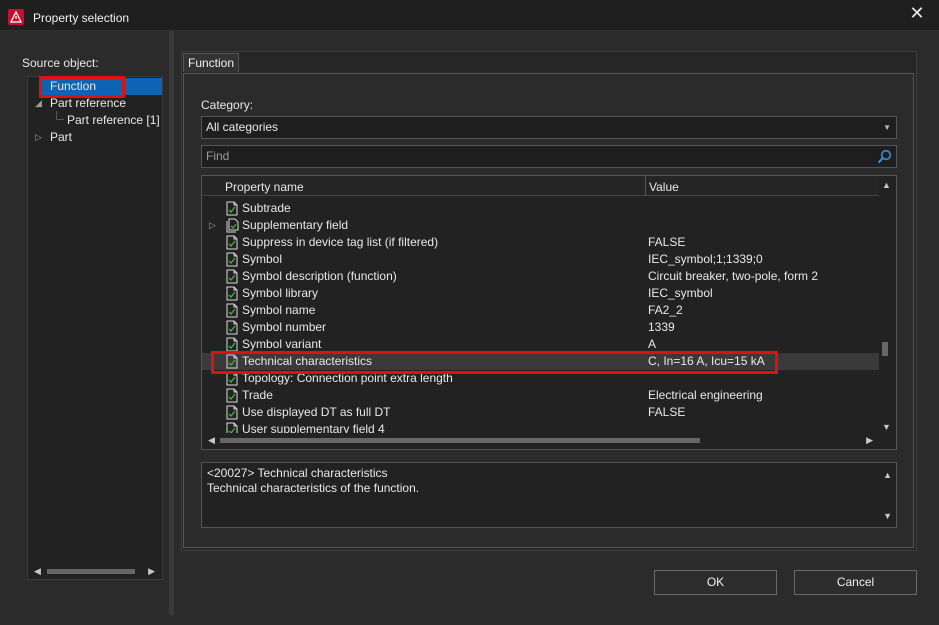 The height and width of the screenshot is (625, 939). What do you see at coordinates (73, 86) in the screenshot?
I see `tree-item-label: Function` at bounding box center [73, 86].